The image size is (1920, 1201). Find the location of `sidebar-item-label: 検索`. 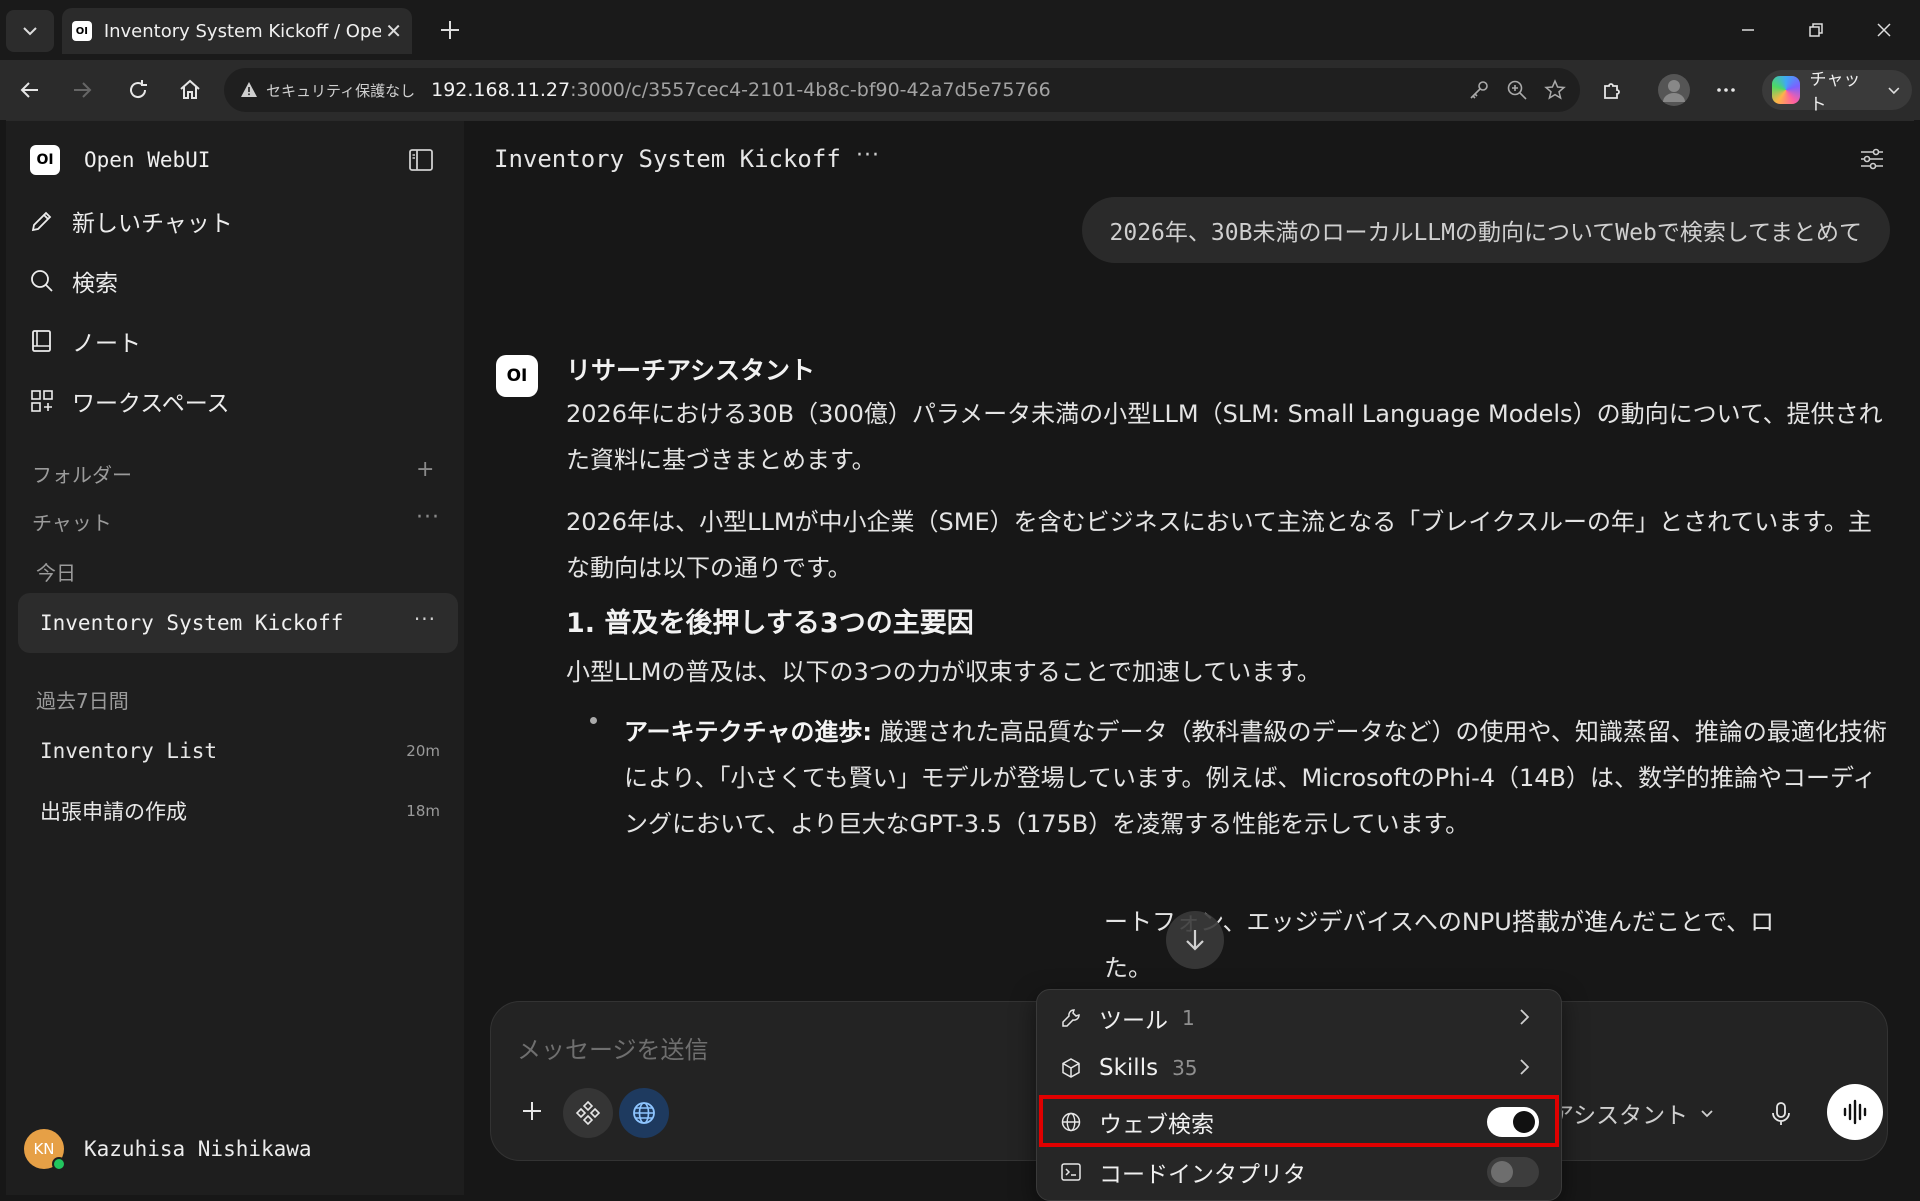

sidebar-item-label: 検索 is located at coordinates (95, 284).